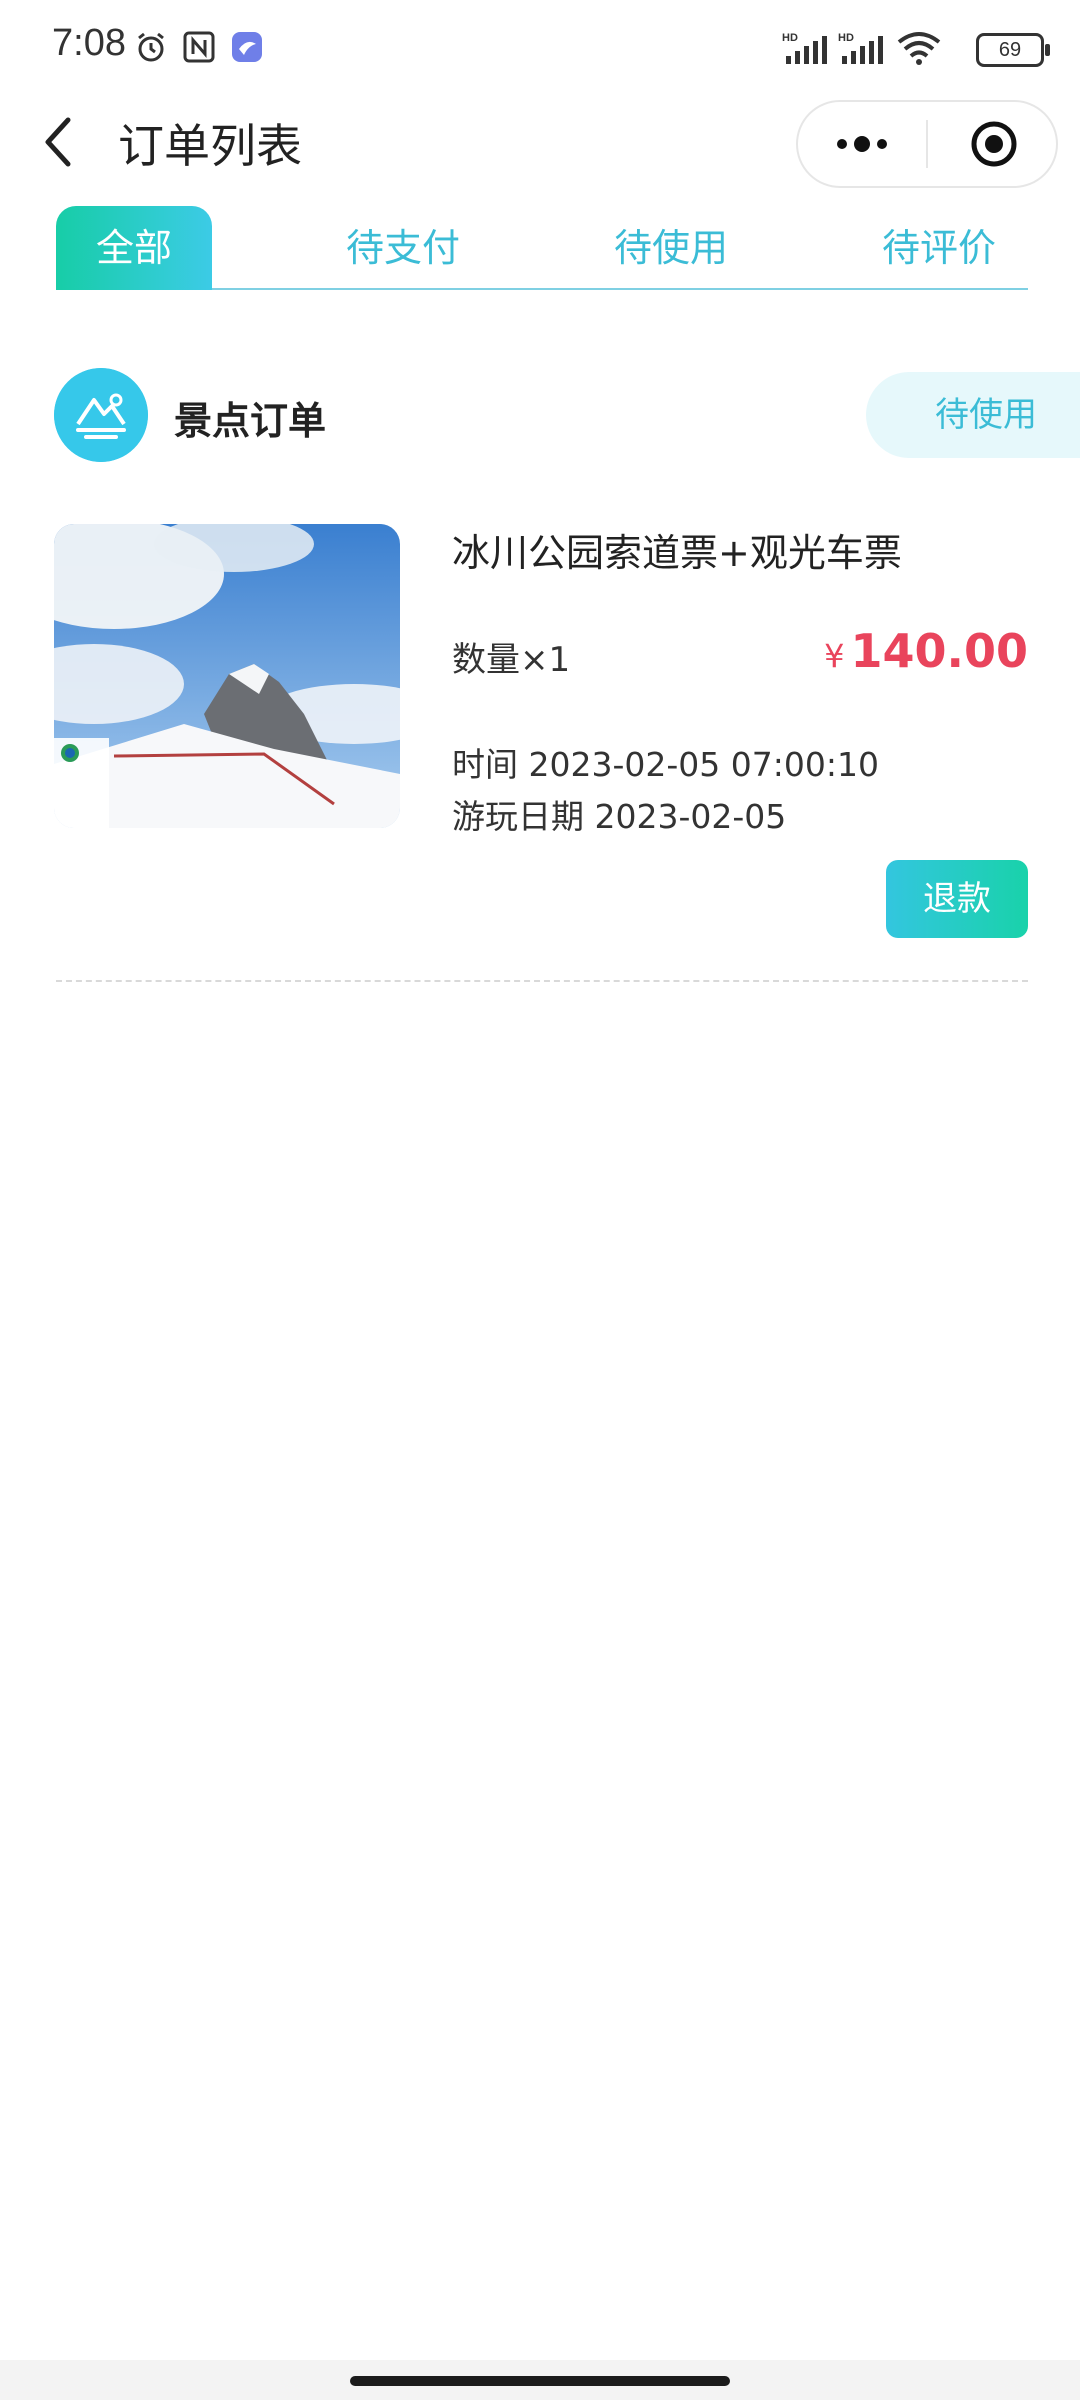 The width and height of the screenshot is (1080, 2400). Describe the element at coordinates (151, 47) in the screenshot. I see `alarm-icon` at that location.